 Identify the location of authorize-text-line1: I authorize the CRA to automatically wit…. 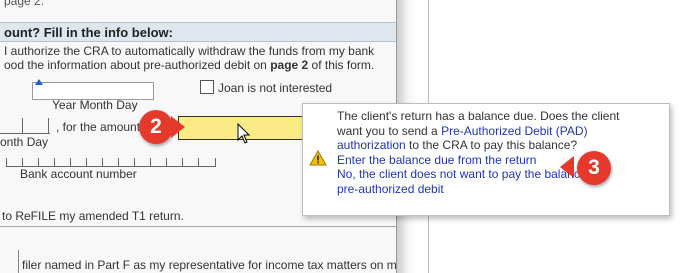
(189, 51).